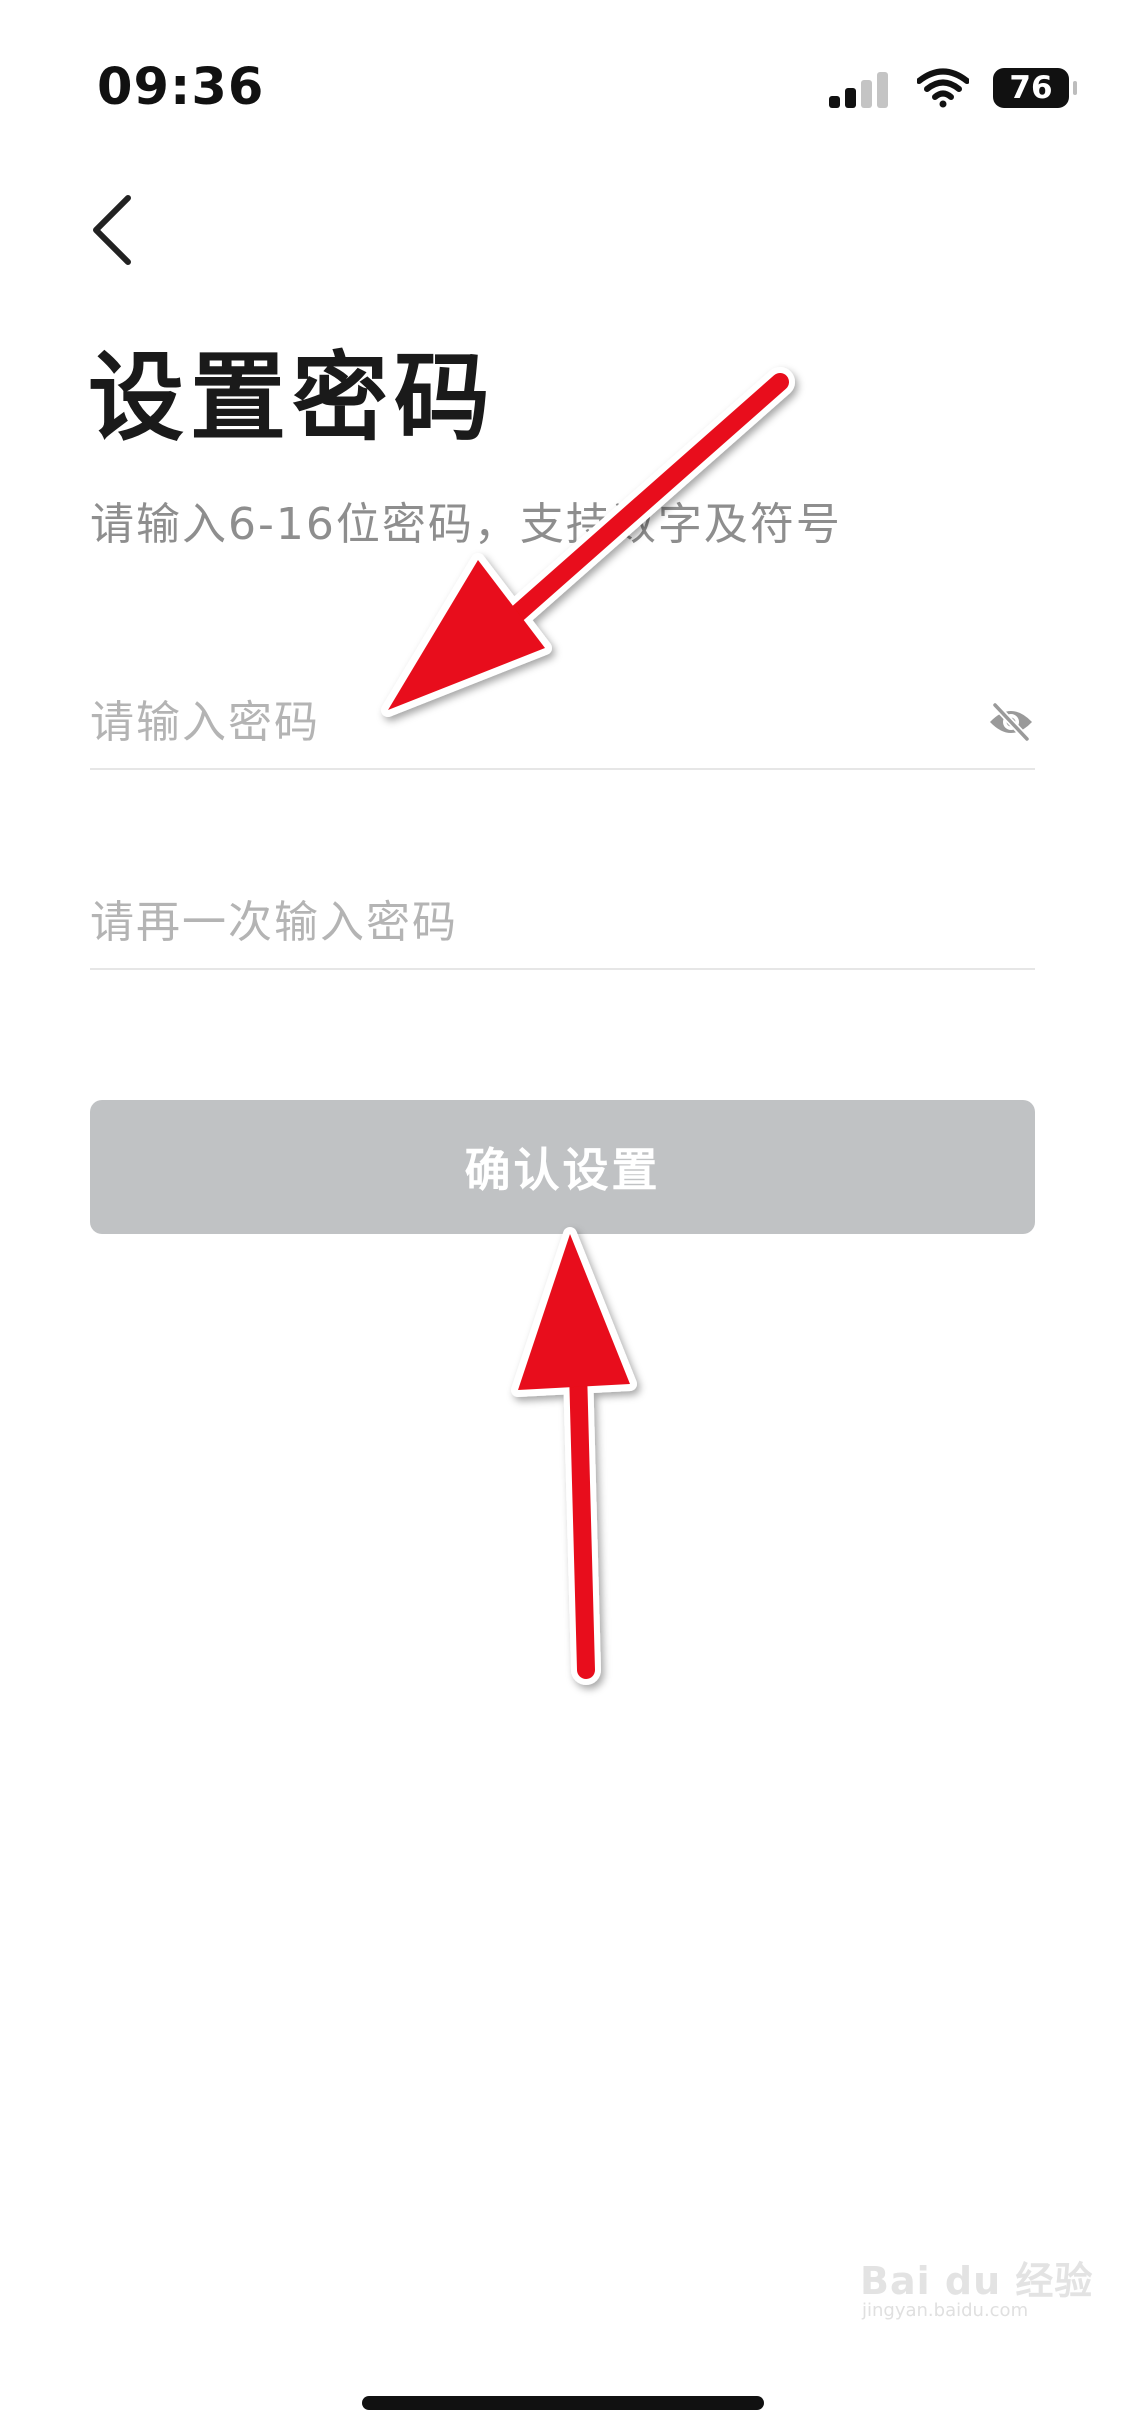 This screenshot has height=2436, width=1125. What do you see at coordinates (520, 922) in the screenshot?
I see `confirm-password-input` at bounding box center [520, 922].